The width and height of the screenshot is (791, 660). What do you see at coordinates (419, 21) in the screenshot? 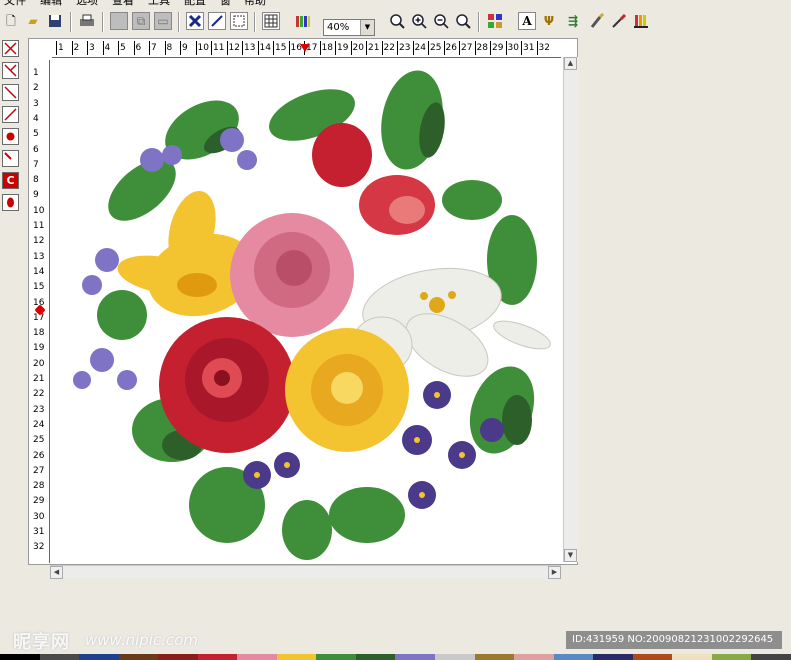
I see `zoom-in-icon` at bounding box center [419, 21].